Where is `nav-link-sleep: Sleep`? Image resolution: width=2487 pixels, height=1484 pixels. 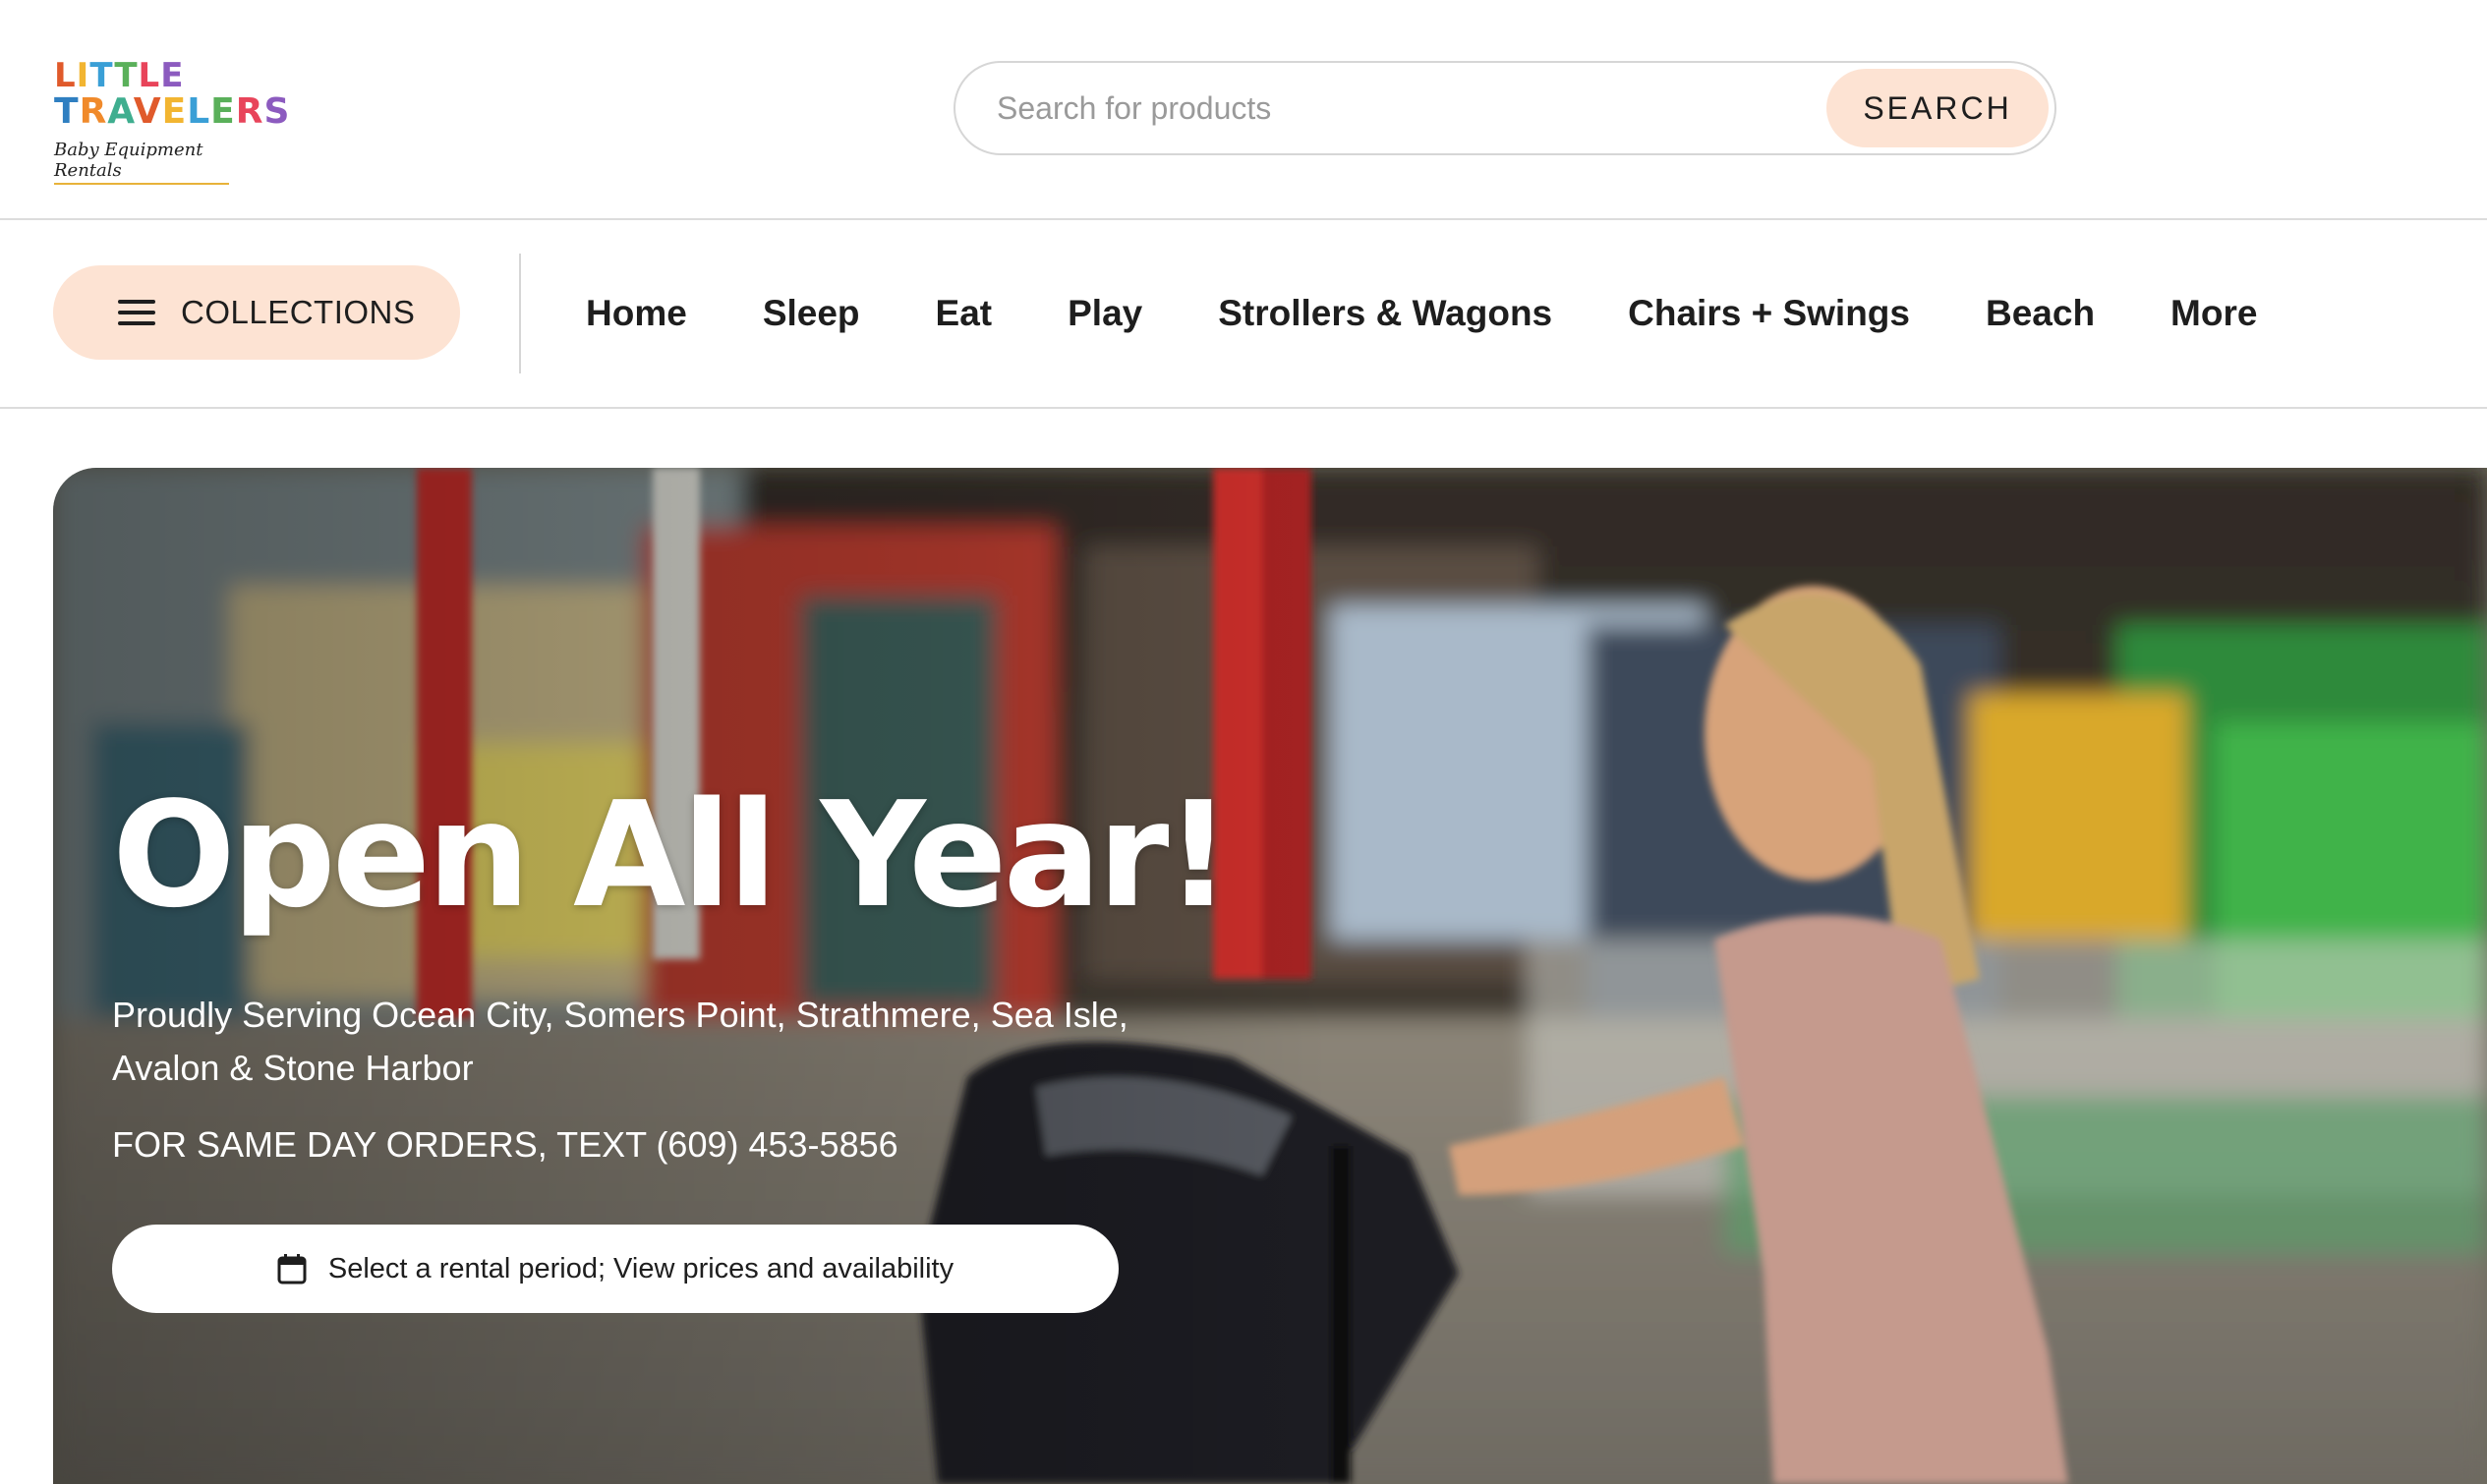
nav-link-sleep: Sleep is located at coordinates (811, 313).